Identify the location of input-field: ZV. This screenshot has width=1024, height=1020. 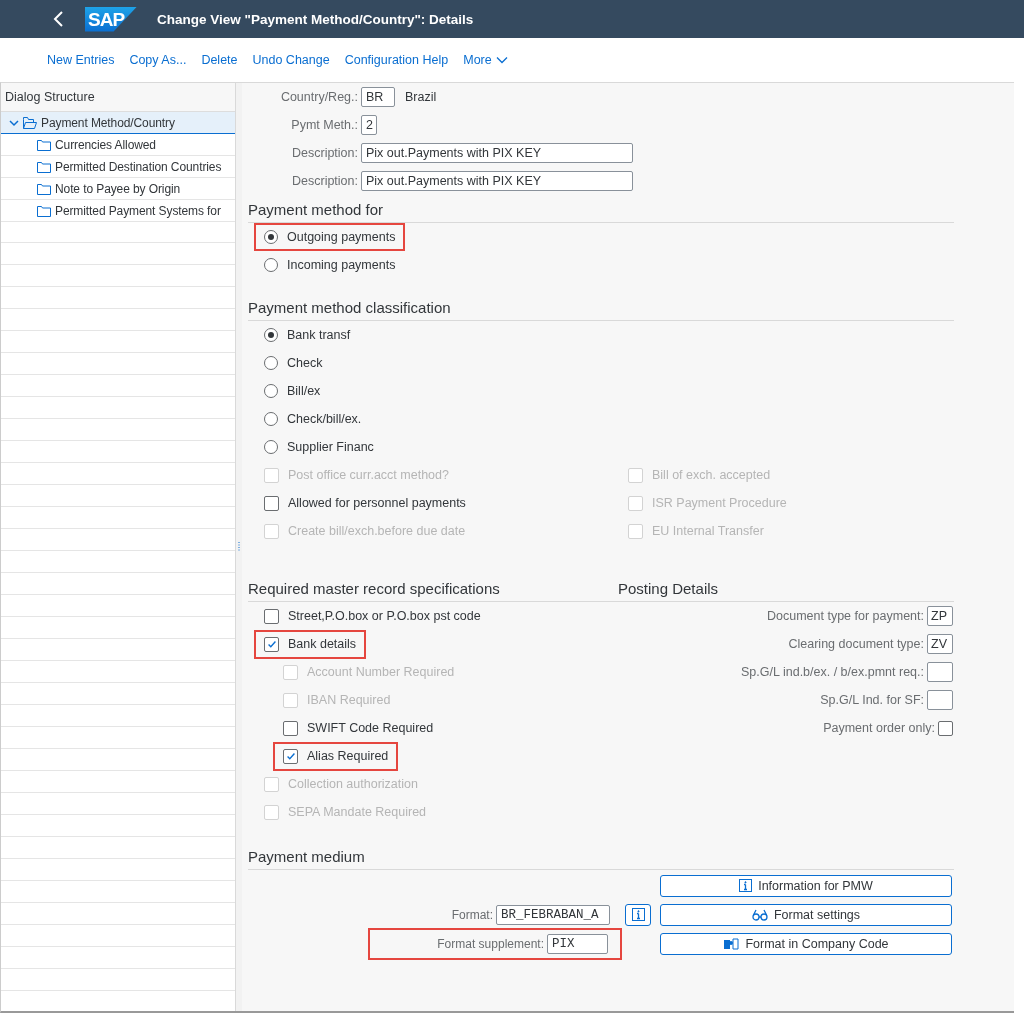
(940, 644).